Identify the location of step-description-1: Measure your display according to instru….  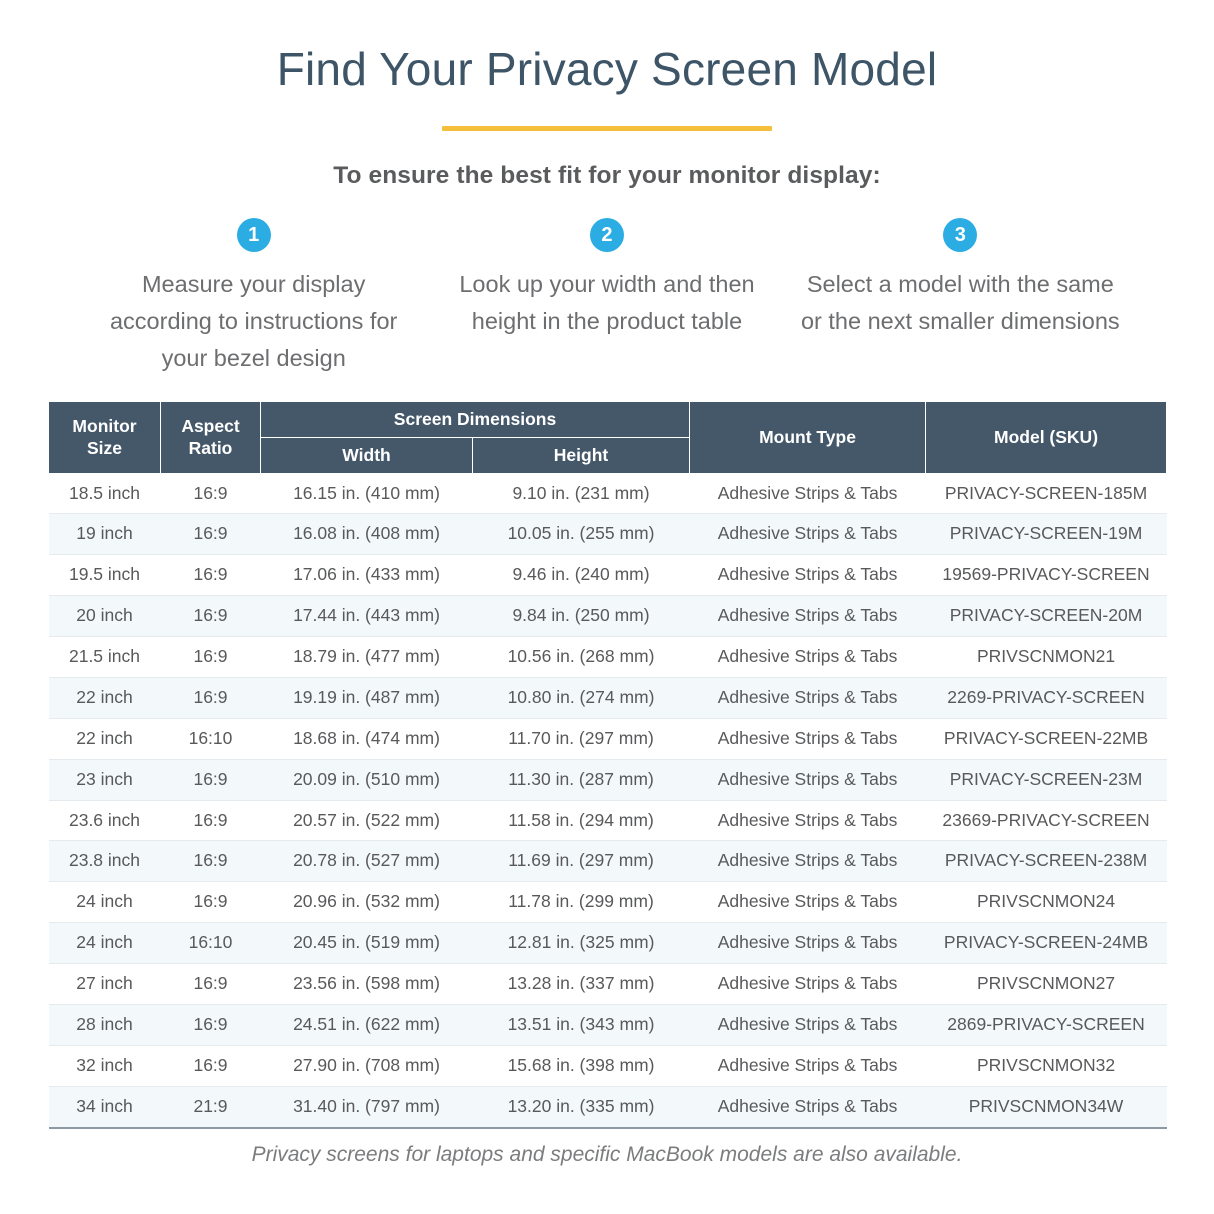
(253, 320).